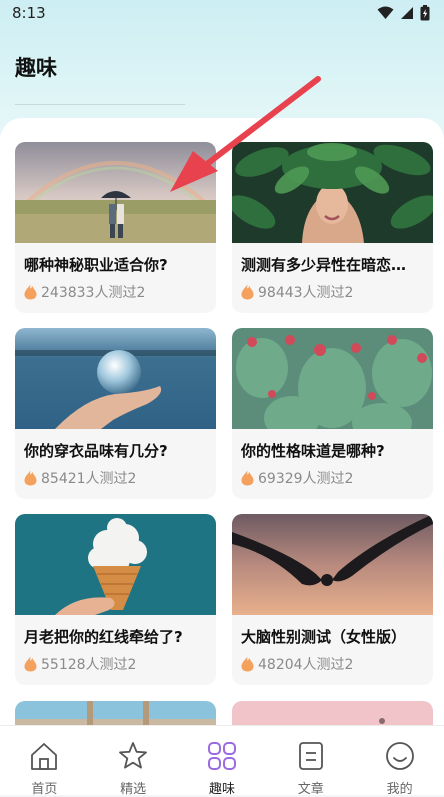 The height and width of the screenshot is (797, 444). Describe the element at coordinates (385, 12) in the screenshot. I see `wifi-icon` at that location.